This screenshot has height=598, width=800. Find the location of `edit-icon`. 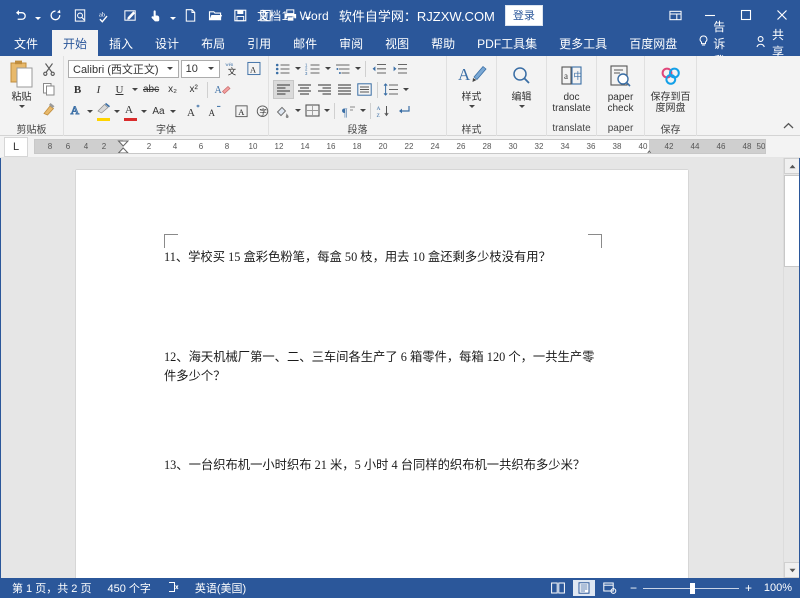

edit-icon is located at coordinates (130, 15).